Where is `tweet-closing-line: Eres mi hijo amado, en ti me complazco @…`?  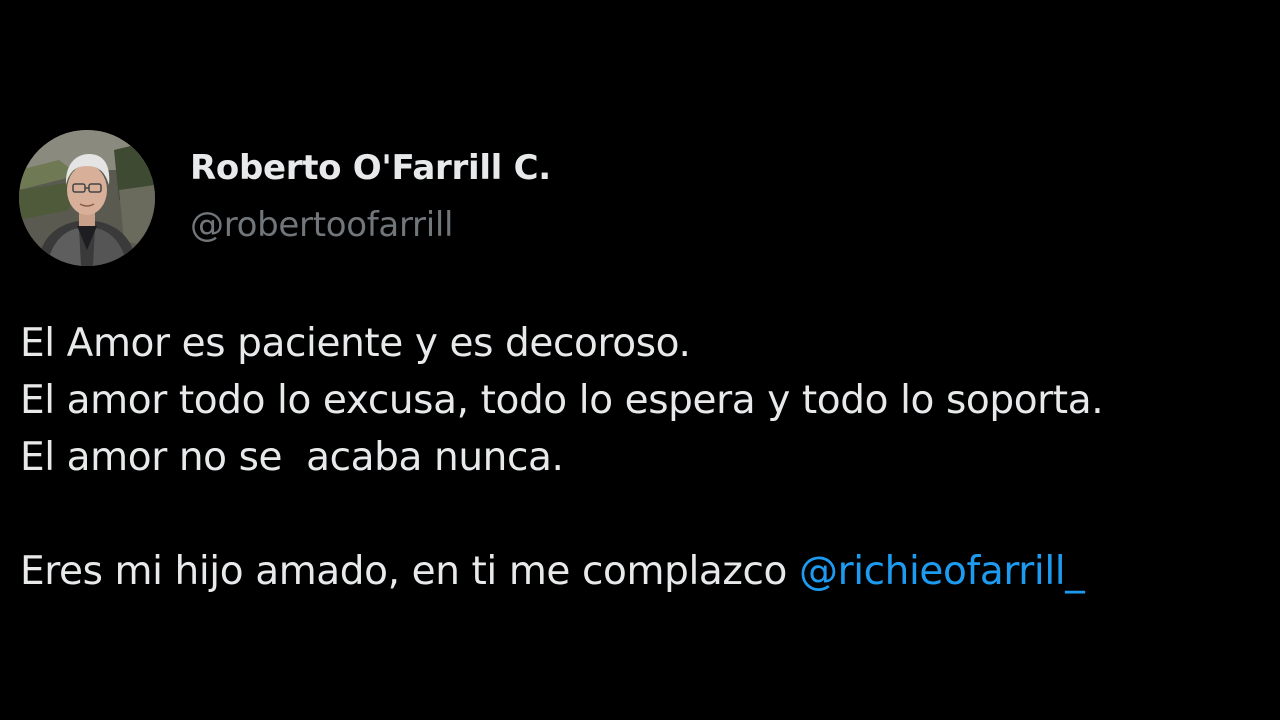
tweet-closing-line: Eres mi hijo amado, en ti me complazco @… is located at coordinates (645, 571).